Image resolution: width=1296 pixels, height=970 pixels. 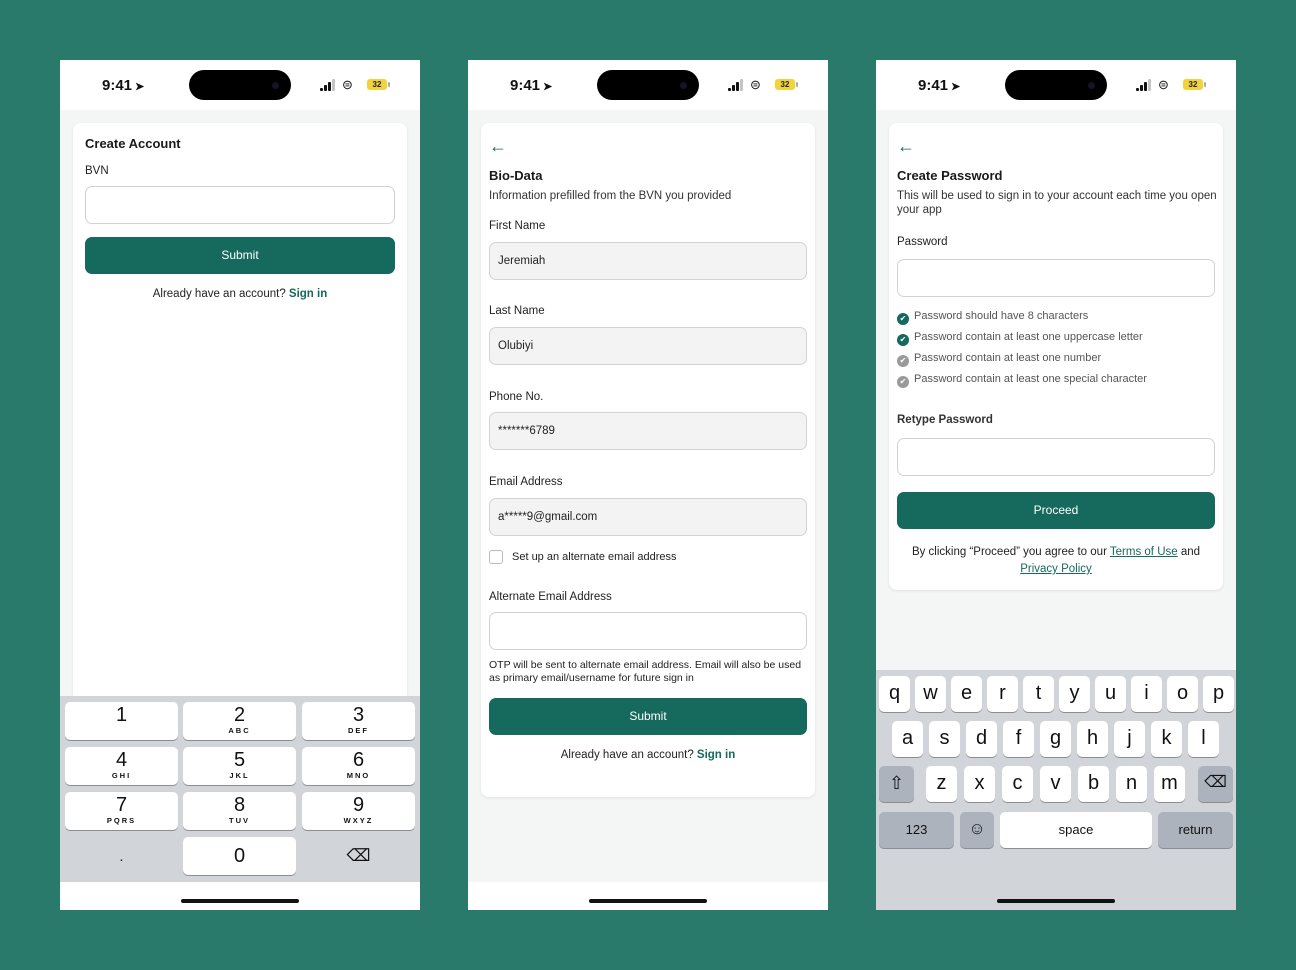 I want to click on key-s: s, so click(x=944, y=739).